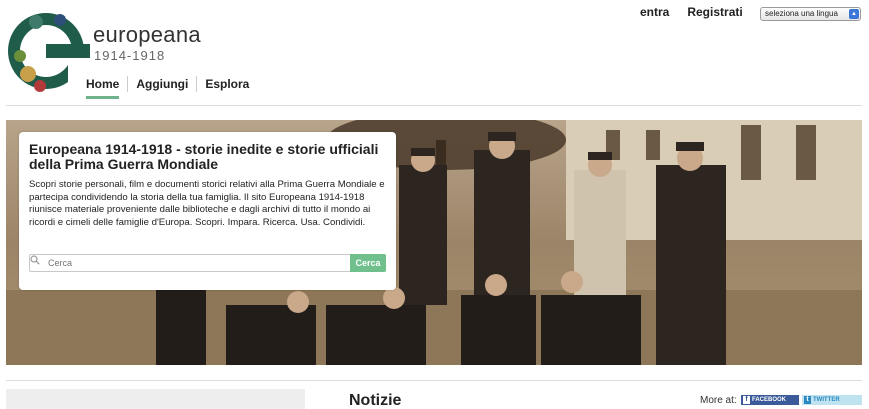 The width and height of the screenshot is (869, 409). Describe the element at coordinates (807, 400) in the screenshot. I see `twitter-icon: t` at that location.